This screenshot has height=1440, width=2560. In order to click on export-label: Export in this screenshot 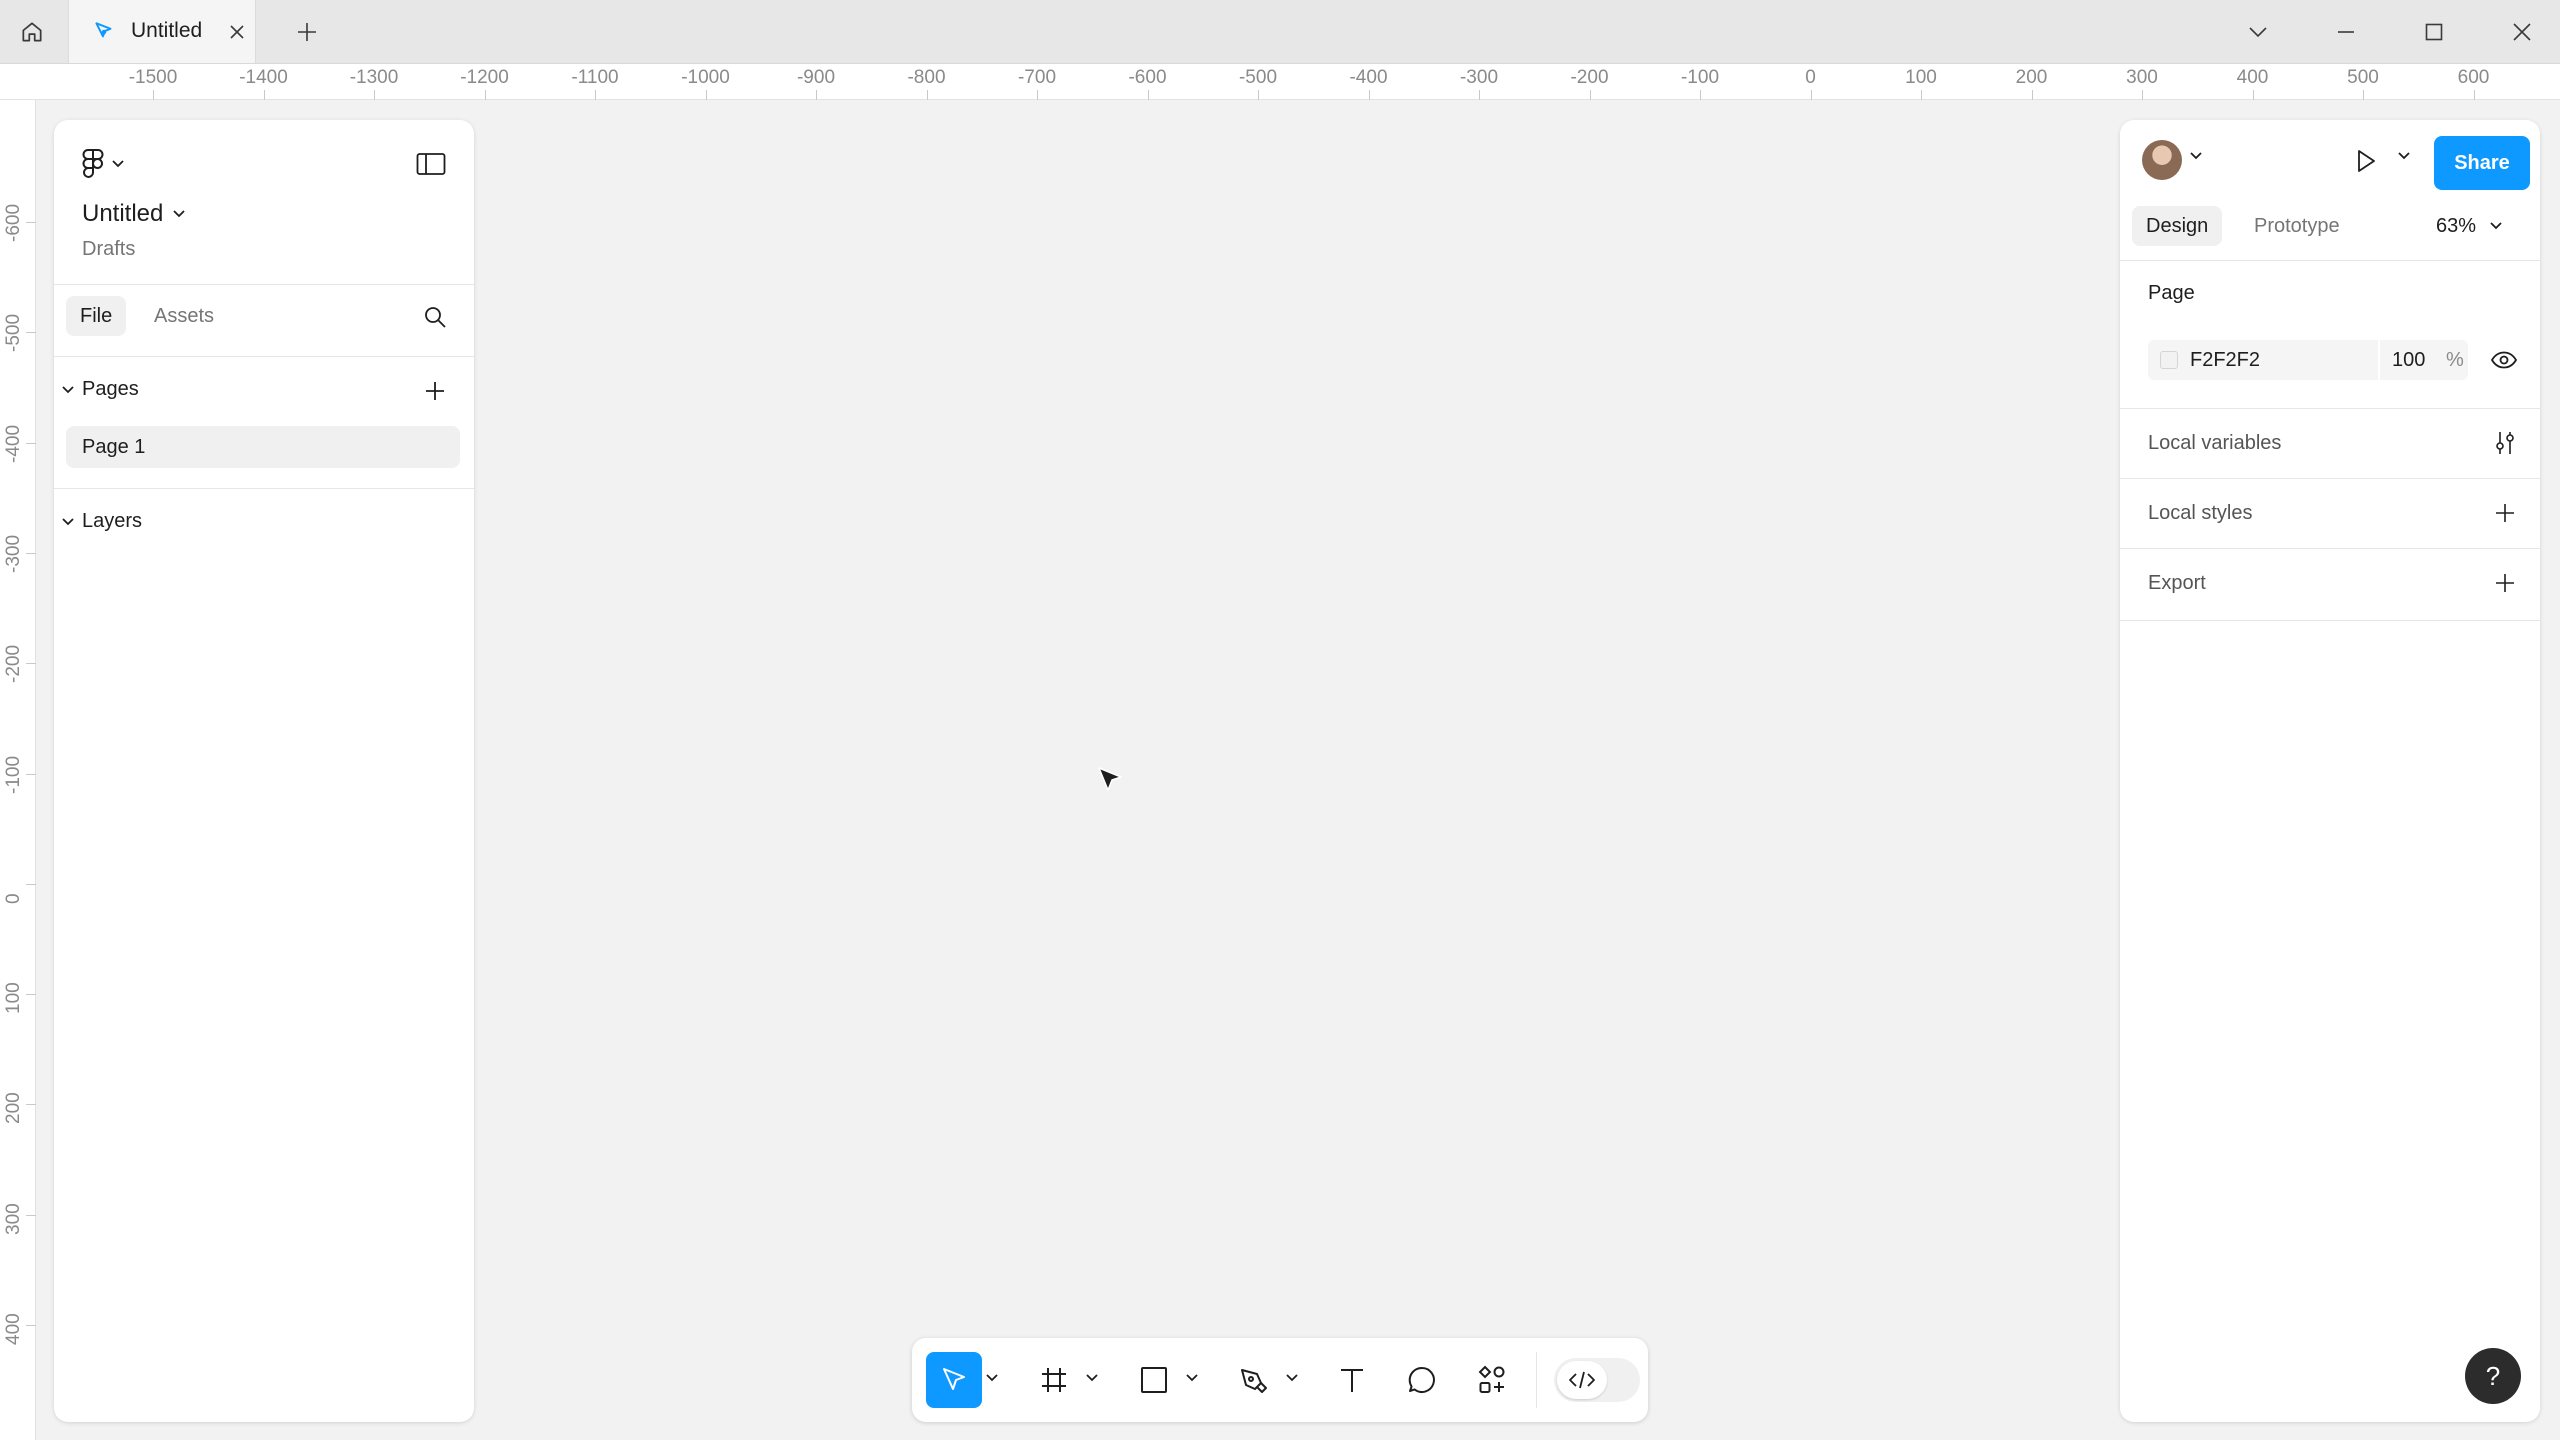, I will do `click(2177, 583)`.